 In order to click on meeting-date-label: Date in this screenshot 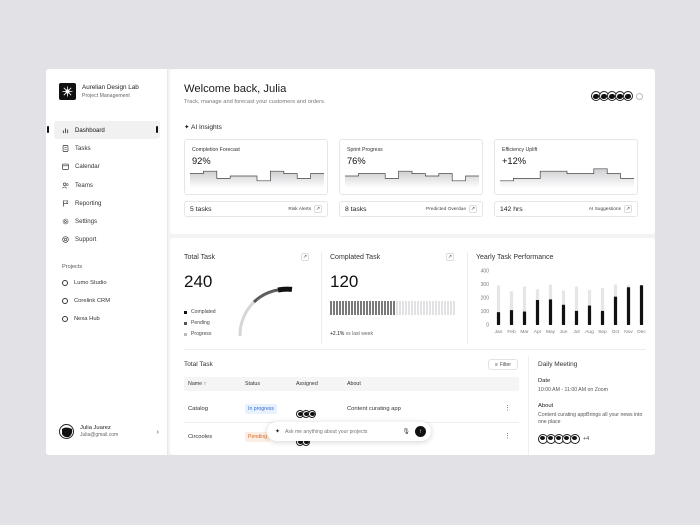, I will do `click(544, 381)`.